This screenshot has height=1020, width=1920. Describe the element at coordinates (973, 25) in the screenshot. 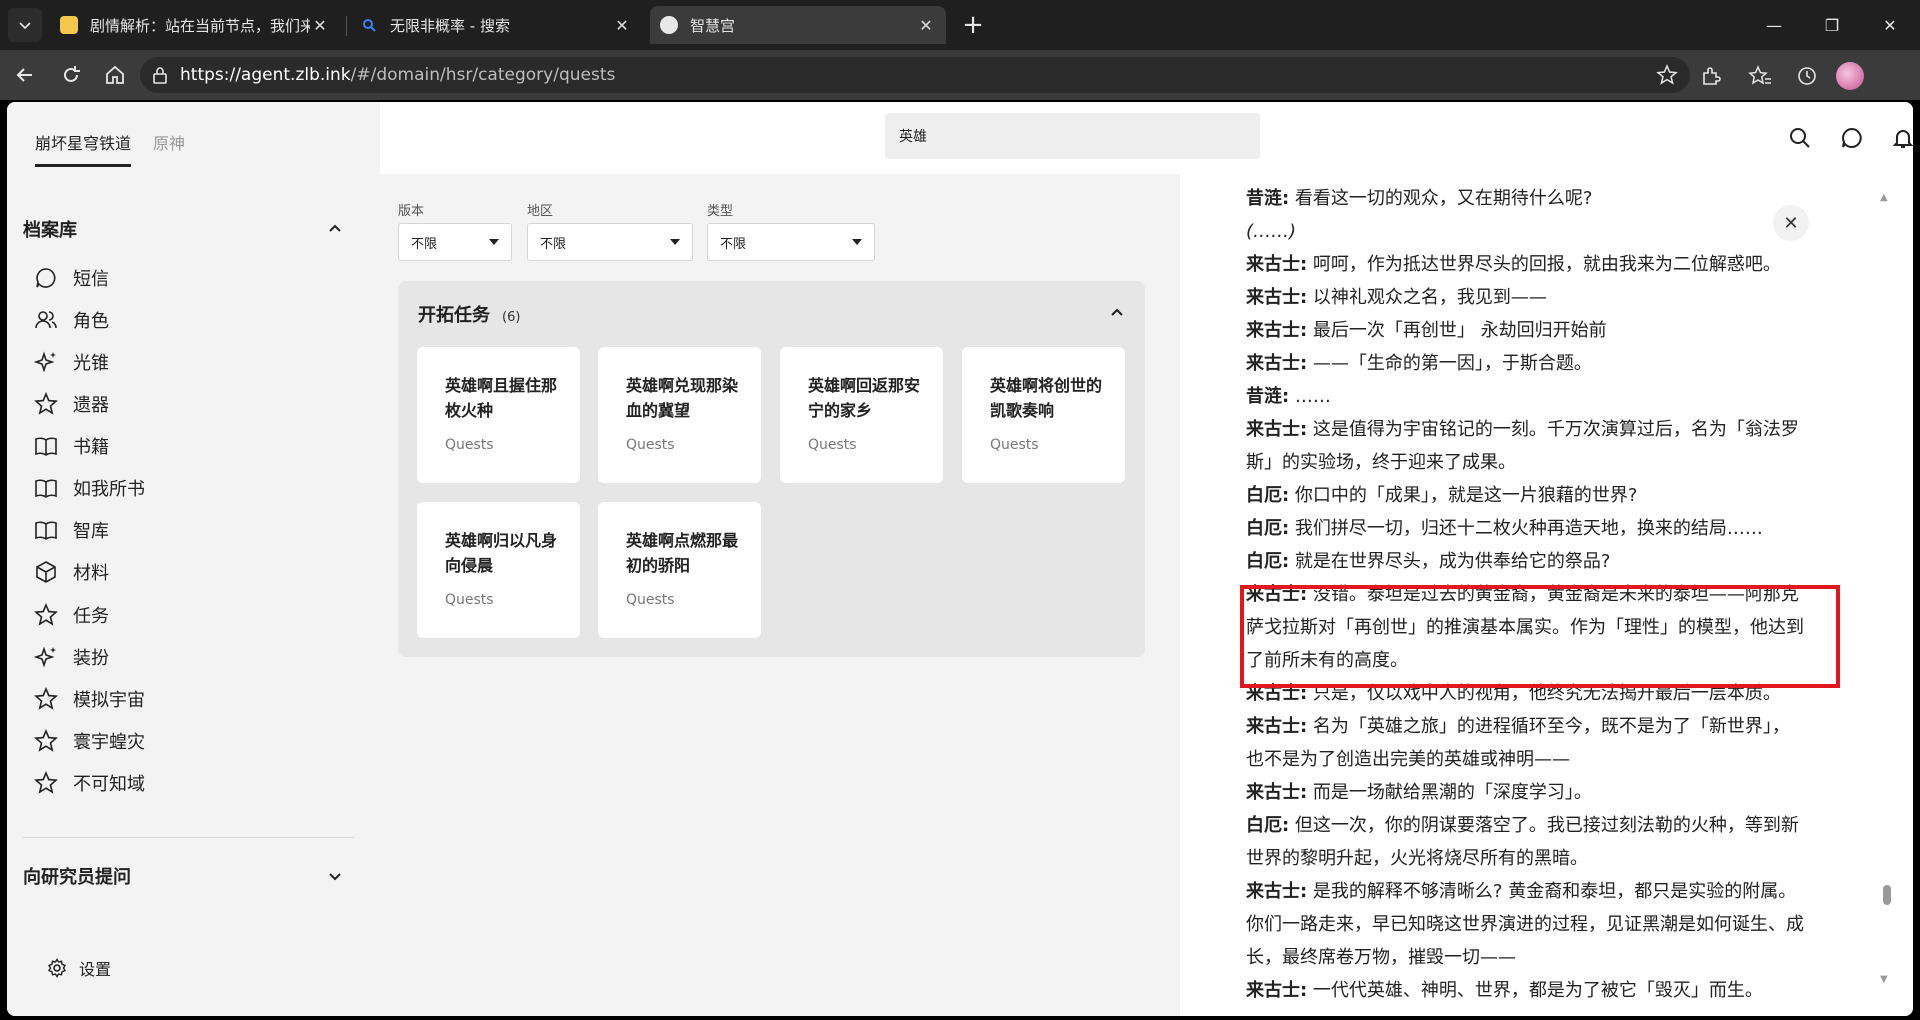

I see `new-tab-button: +` at that location.